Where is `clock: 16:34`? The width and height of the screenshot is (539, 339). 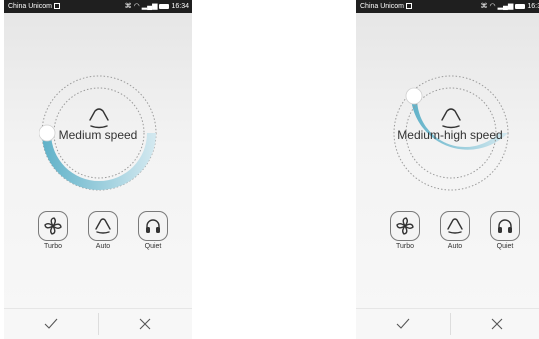
clock: 16:34 is located at coordinates (180, 6).